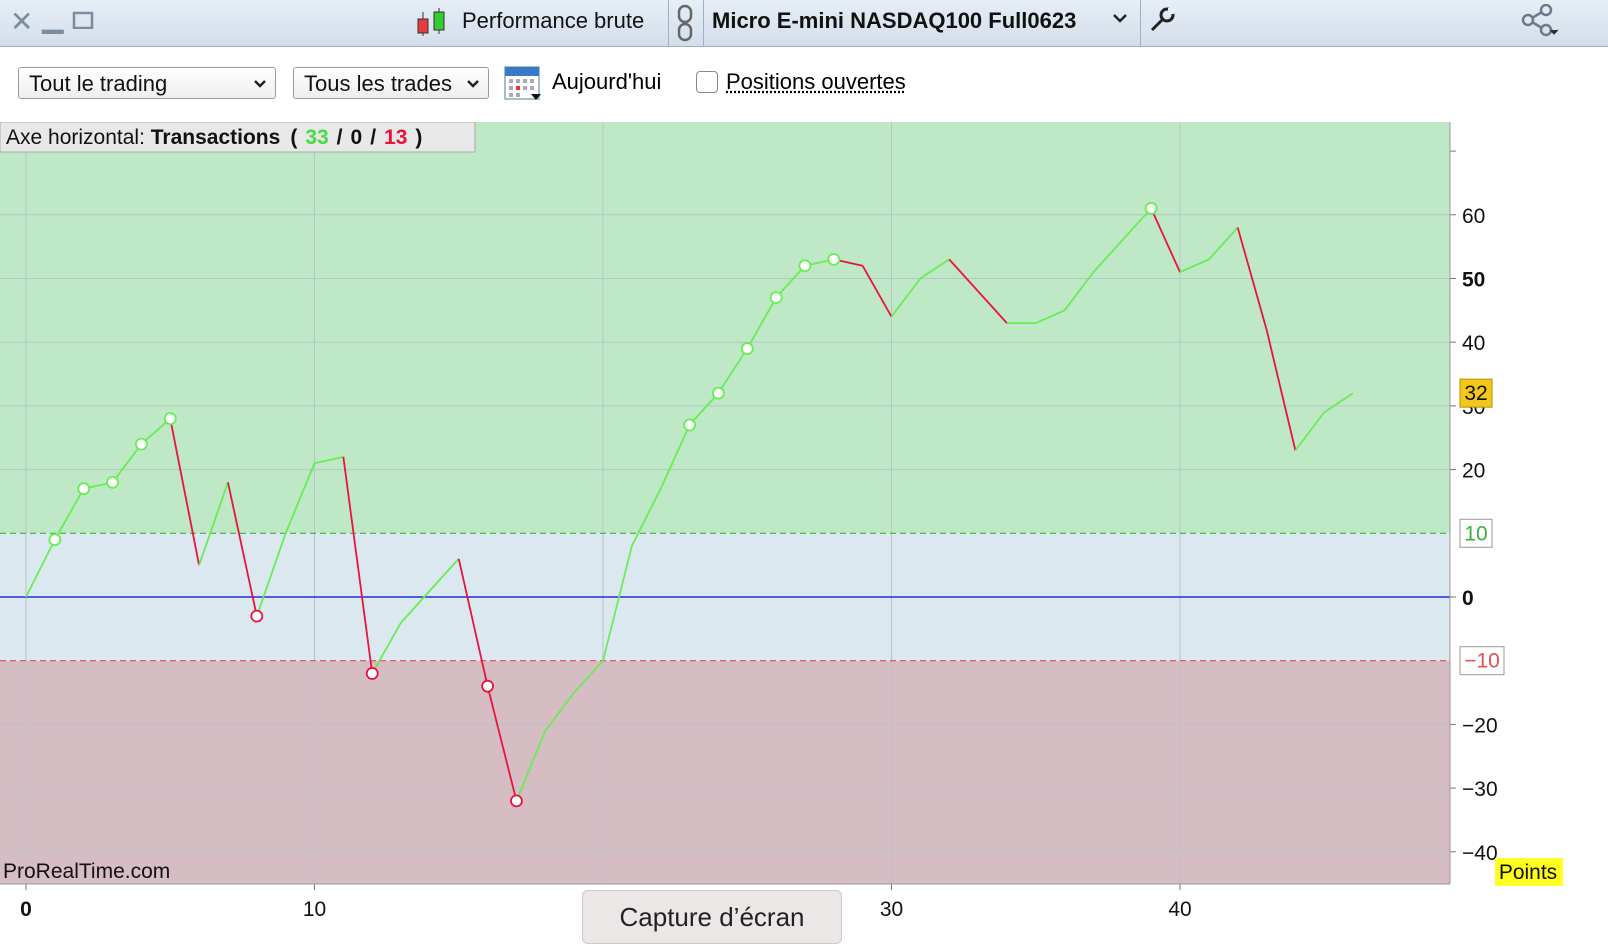 The image size is (1608, 950). Describe the element at coordinates (316, 137) in the screenshot. I see `winning-count: 33` at that location.